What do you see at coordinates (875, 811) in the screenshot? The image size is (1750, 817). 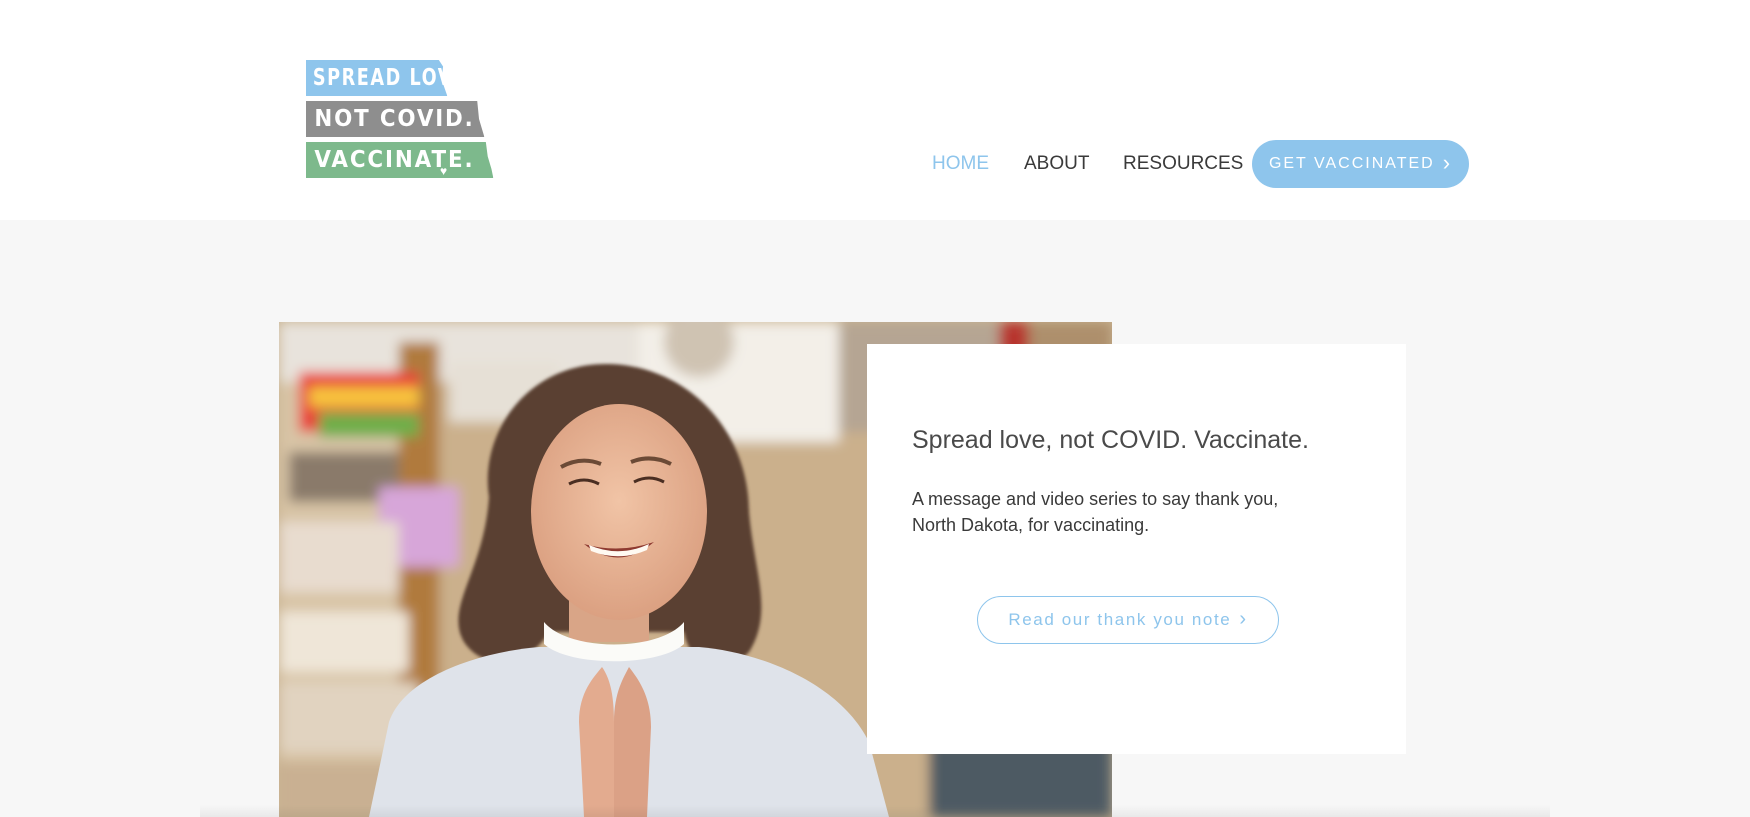 I see `section-shadow` at bounding box center [875, 811].